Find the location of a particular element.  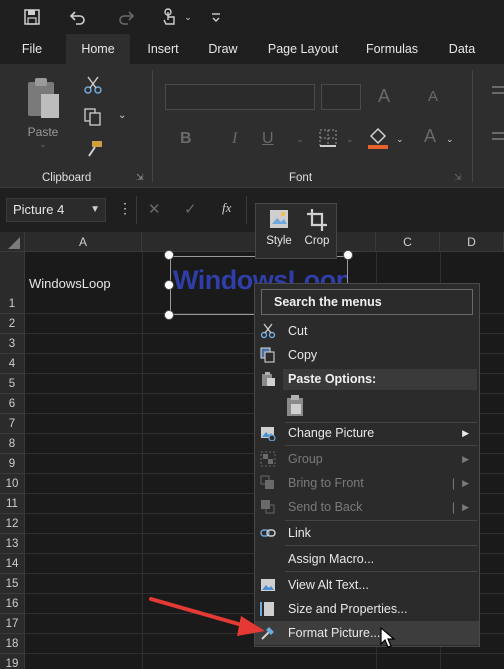

font-size-combo is located at coordinates (341, 97).